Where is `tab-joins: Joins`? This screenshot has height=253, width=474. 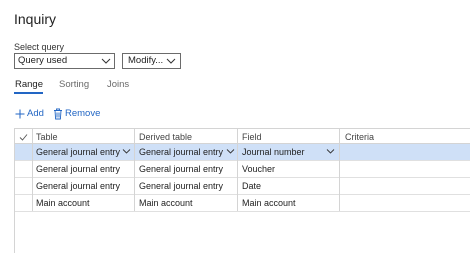
tab-joins: Joins is located at coordinates (118, 84).